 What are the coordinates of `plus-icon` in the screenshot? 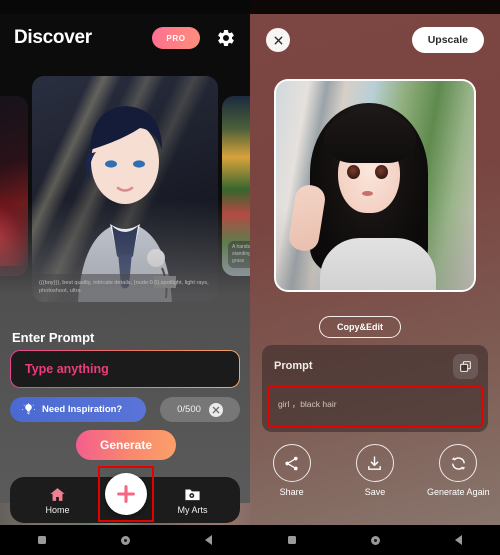 It's located at (126, 494).